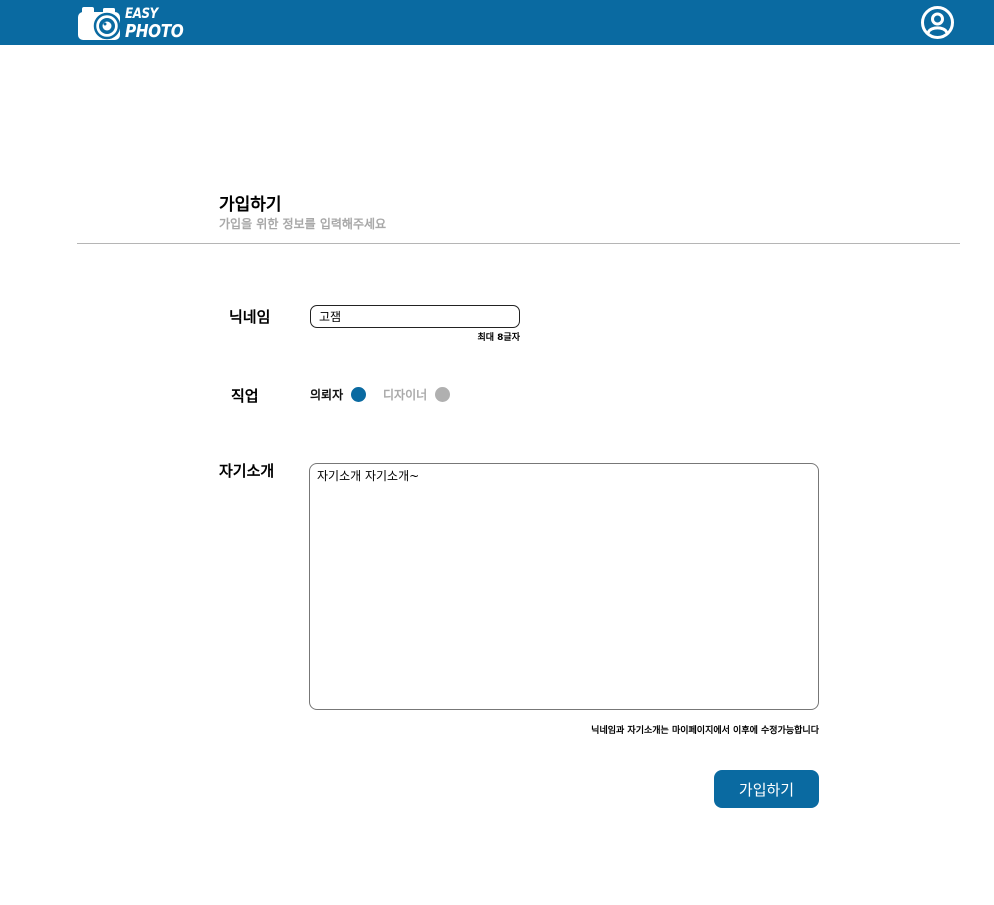  I want to click on nickname-hint: 최대 8글자, so click(498, 338).